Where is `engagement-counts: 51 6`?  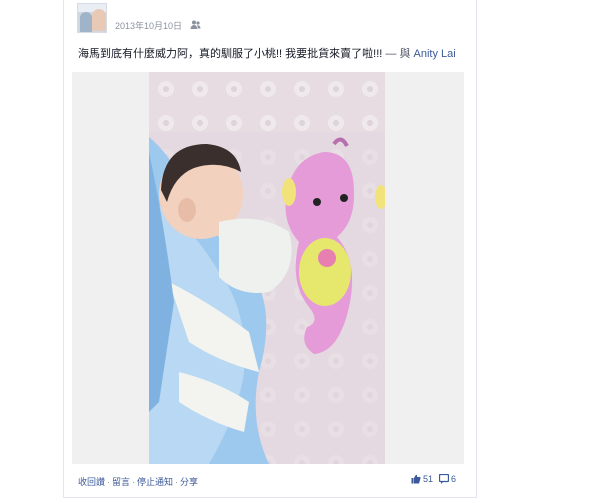 engagement-counts: 51 6 is located at coordinates (436, 479).